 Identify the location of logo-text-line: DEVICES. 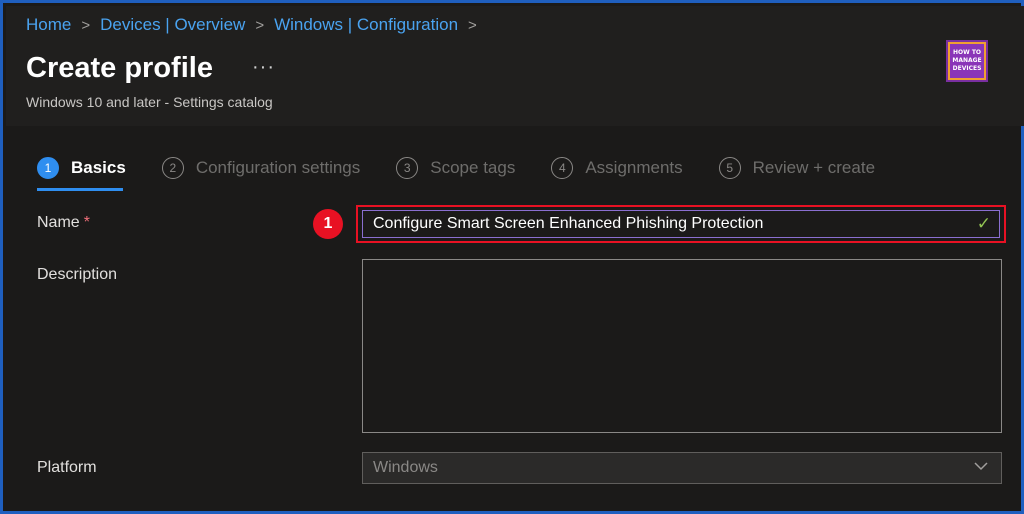
(967, 68).